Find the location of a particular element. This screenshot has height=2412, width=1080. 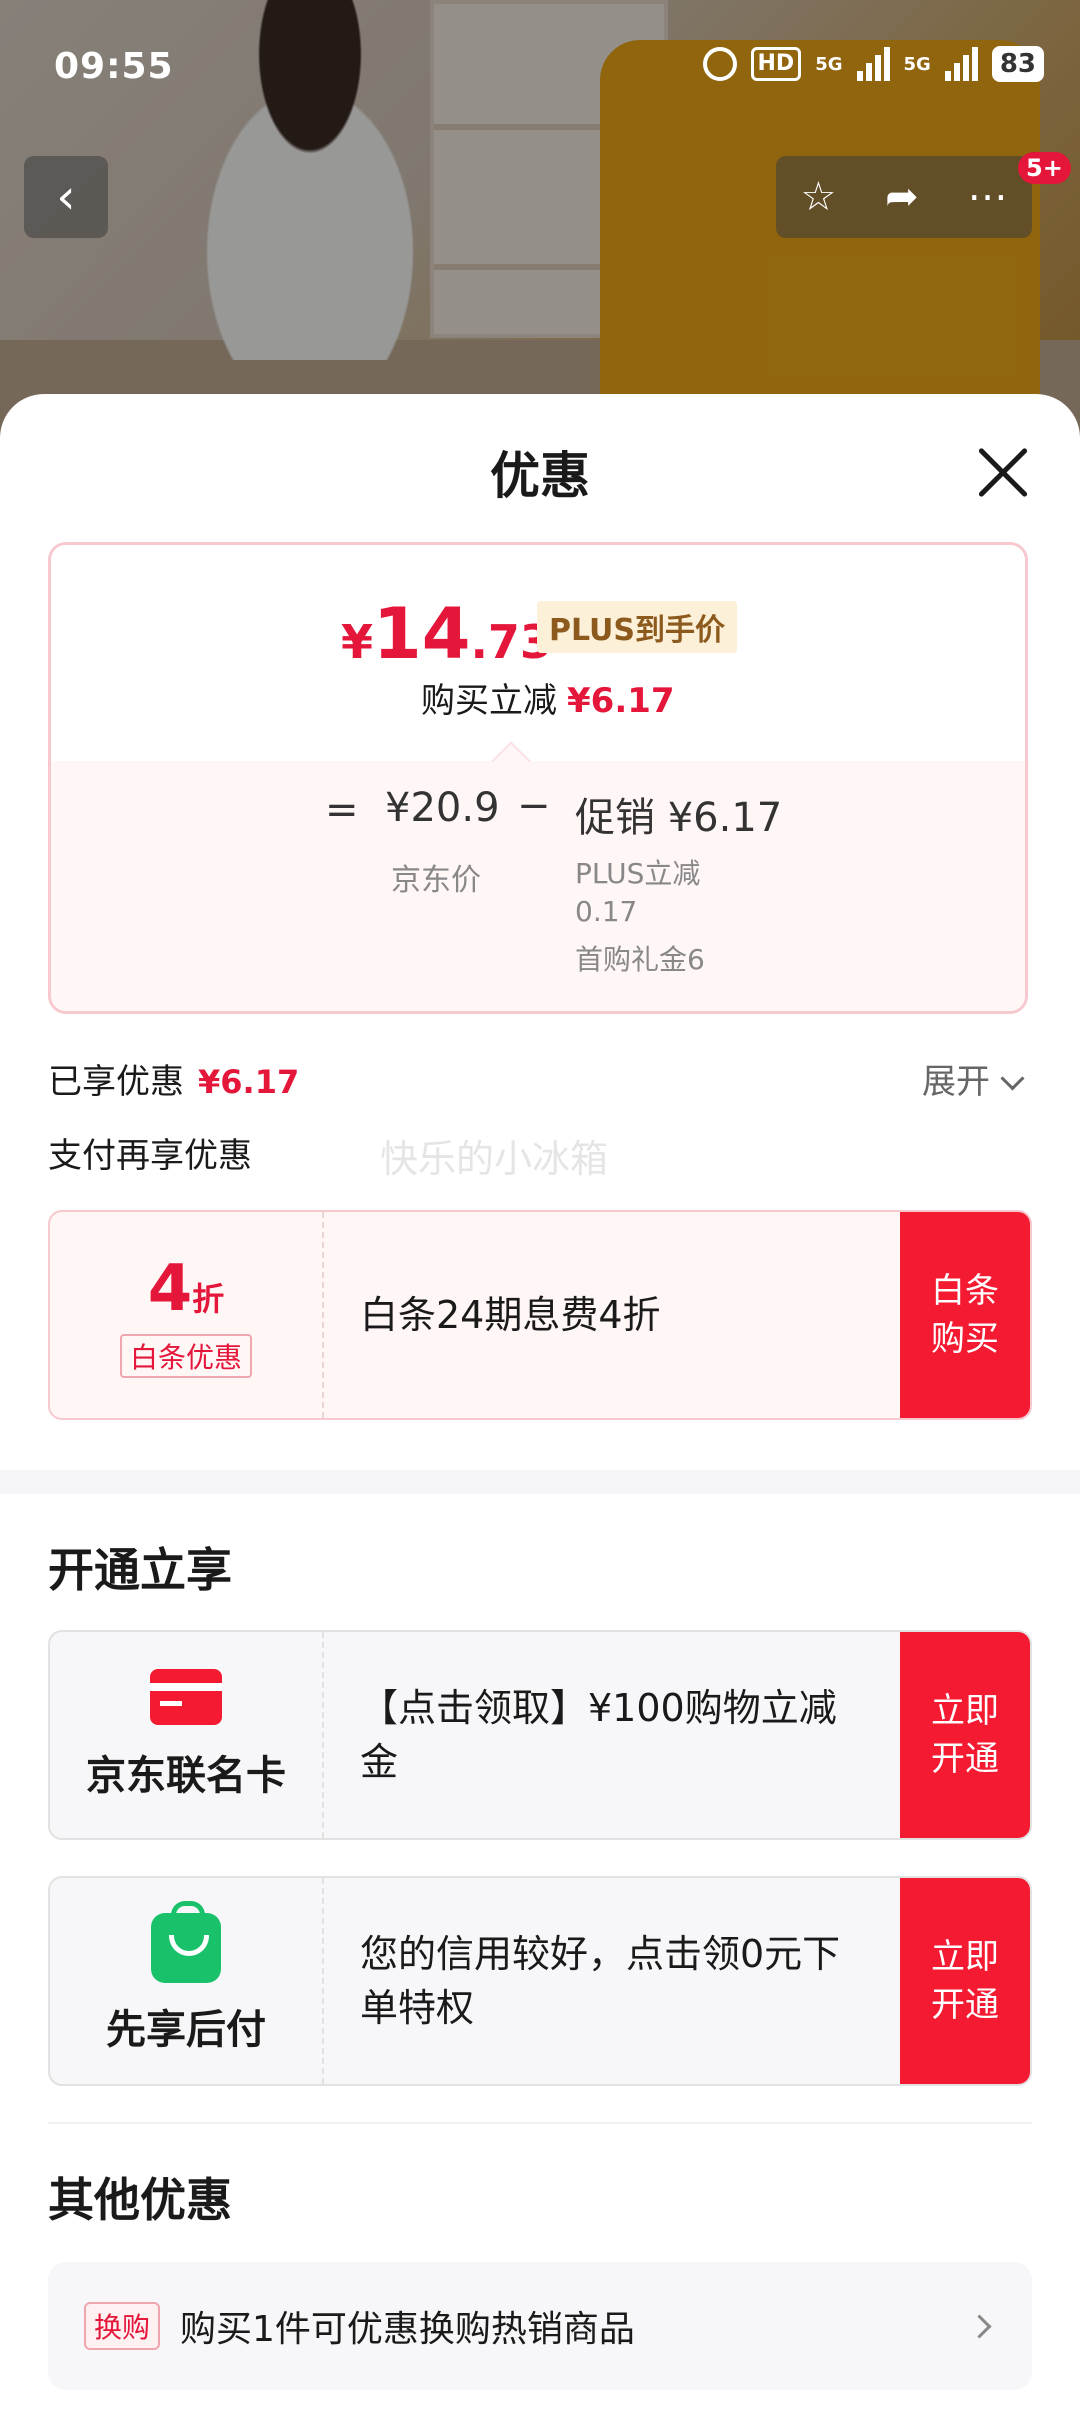

price-summary: ¥ 14 .73 PLUS到手价 购买立减 ¥6.17 is located at coordinates (538, 653).